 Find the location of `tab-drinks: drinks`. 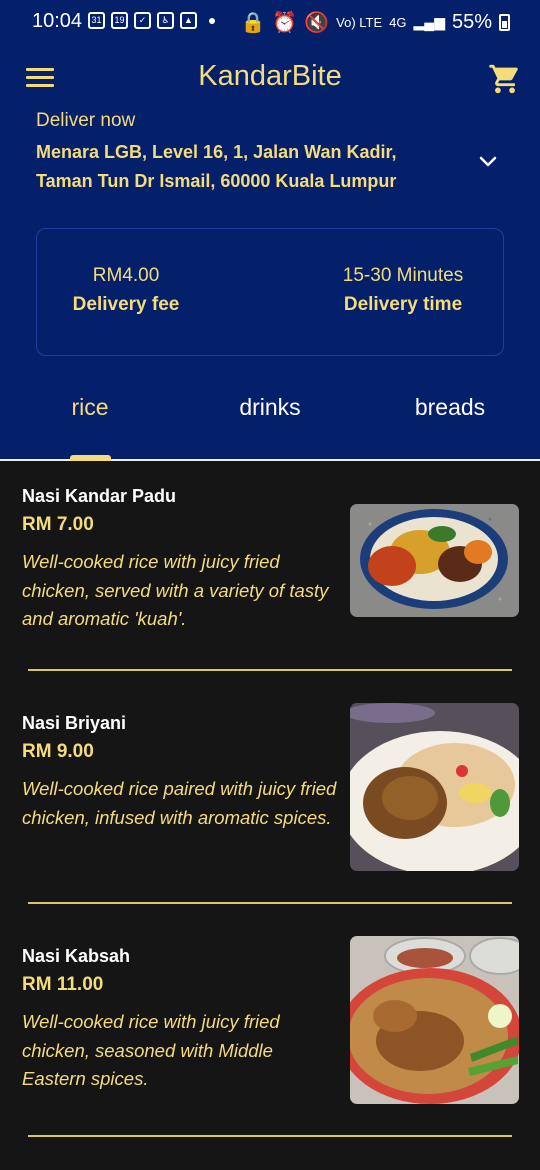

tab-drinks: drinks is located at coordinates (270, 407).